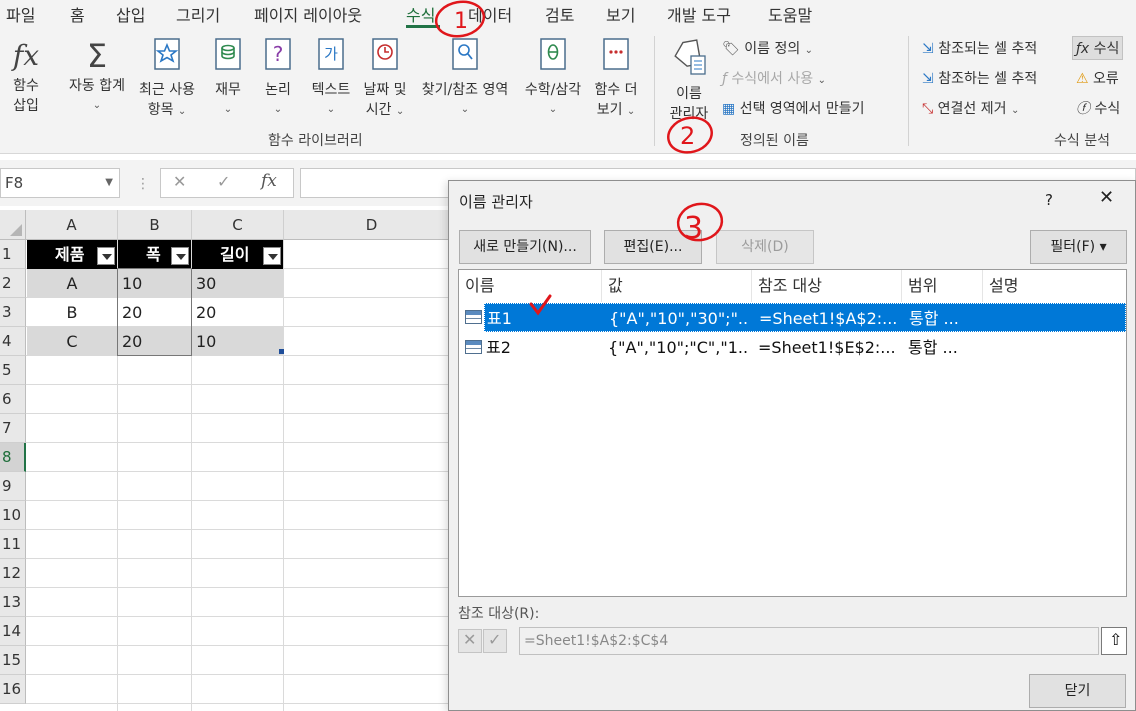  What do you see at coordinates (540, 305) in the screenshot?
I see `checkmark-annotation` at bounding box center [540, 305].